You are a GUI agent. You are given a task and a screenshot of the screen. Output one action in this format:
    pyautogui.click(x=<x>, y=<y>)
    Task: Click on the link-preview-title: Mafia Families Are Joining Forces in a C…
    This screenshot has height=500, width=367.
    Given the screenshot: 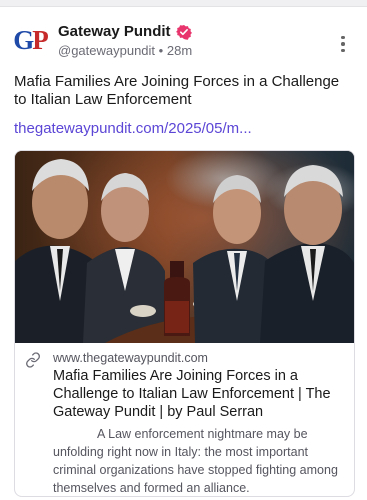 What is the action you would take?
    pyautogui.click(x=201, y=394)
    